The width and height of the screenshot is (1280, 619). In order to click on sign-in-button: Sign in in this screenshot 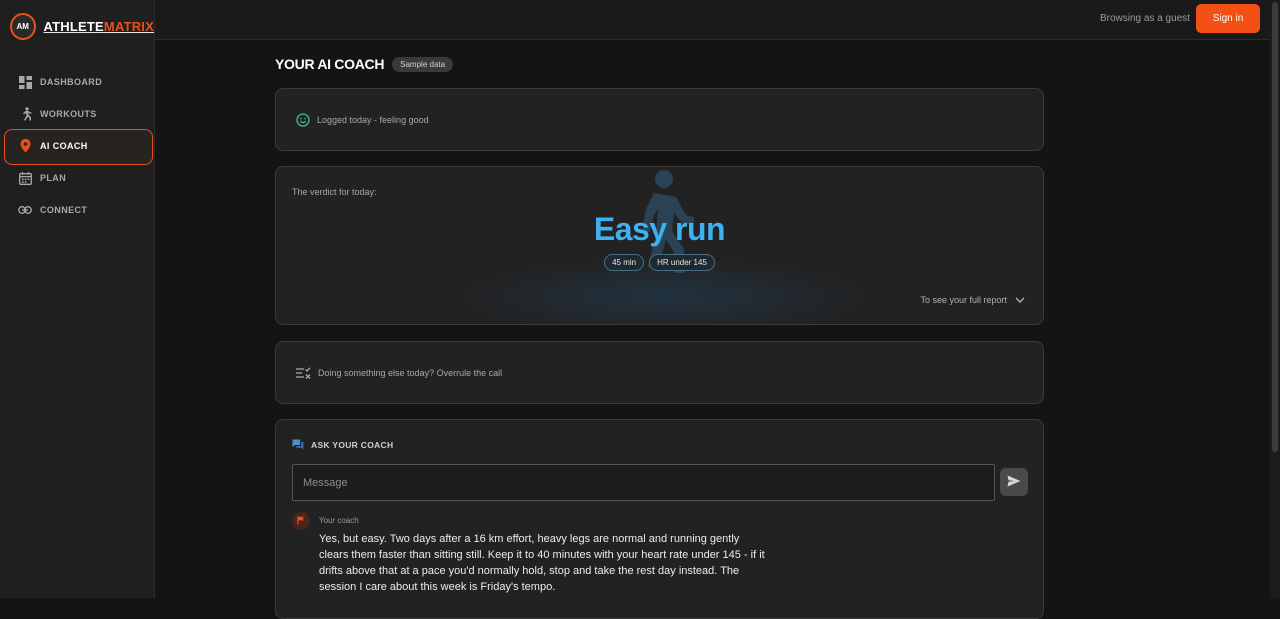, I will do `click(1228, 18)`.